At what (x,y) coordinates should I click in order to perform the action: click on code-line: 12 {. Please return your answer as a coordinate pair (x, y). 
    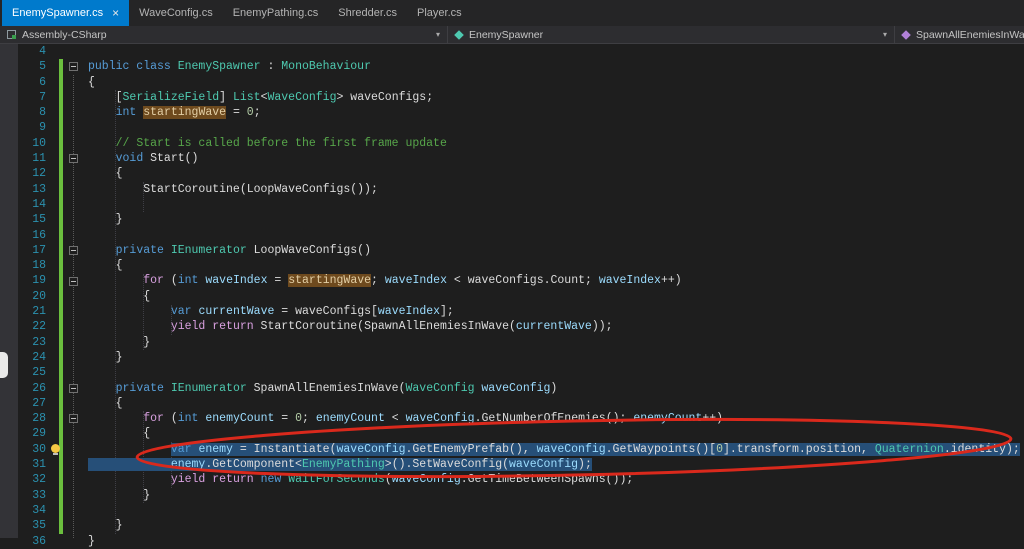
    Looking at the image, I should click on (512, 174).